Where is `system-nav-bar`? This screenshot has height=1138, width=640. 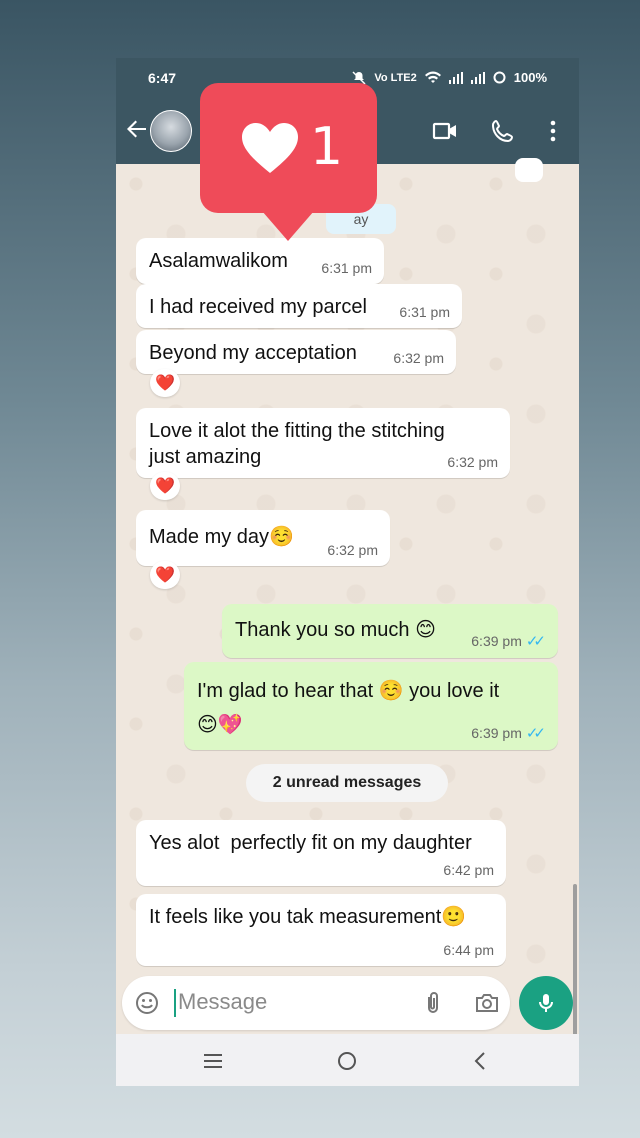 system-nav-bar is located at coordinates (347, 1060).